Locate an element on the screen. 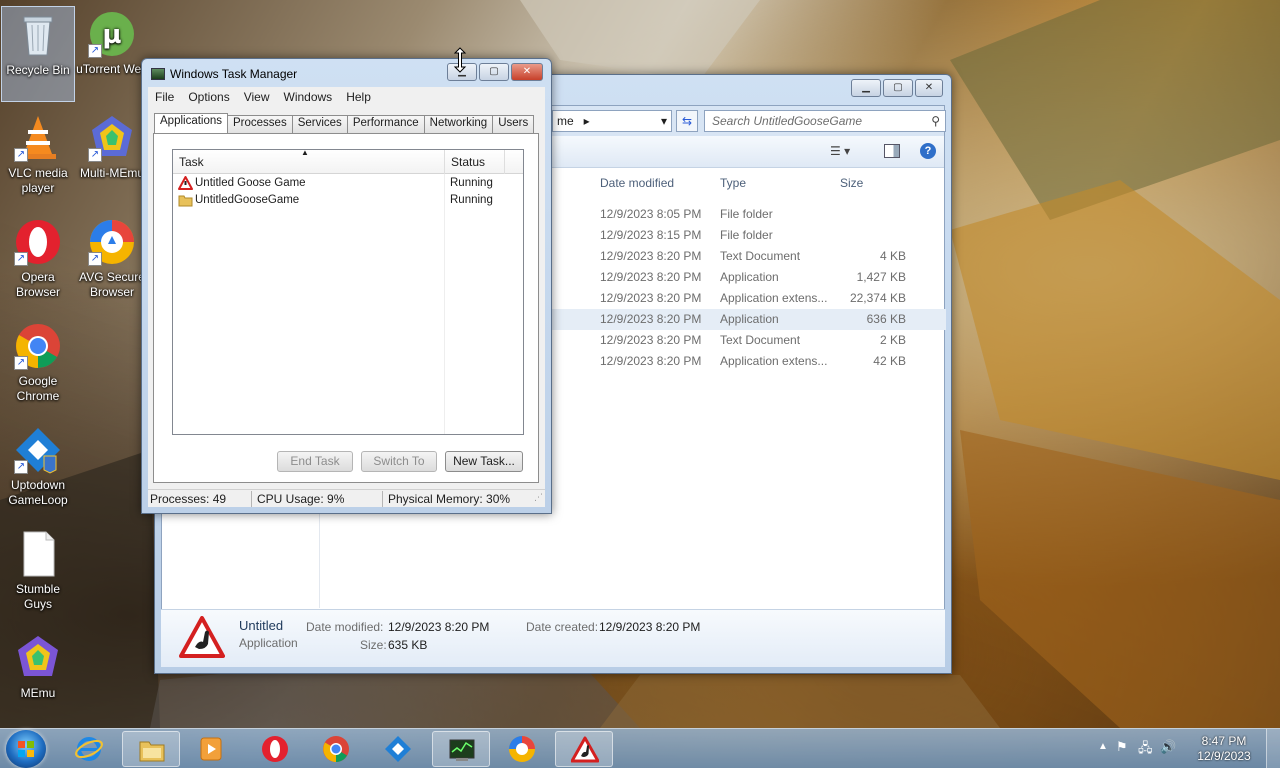 Image resolution: width=1280 pixels, height=768 pixels. task-manager-titlebar: Windows Task Manager ▁ ▢ ✕ is located at coordinates (346, 74).